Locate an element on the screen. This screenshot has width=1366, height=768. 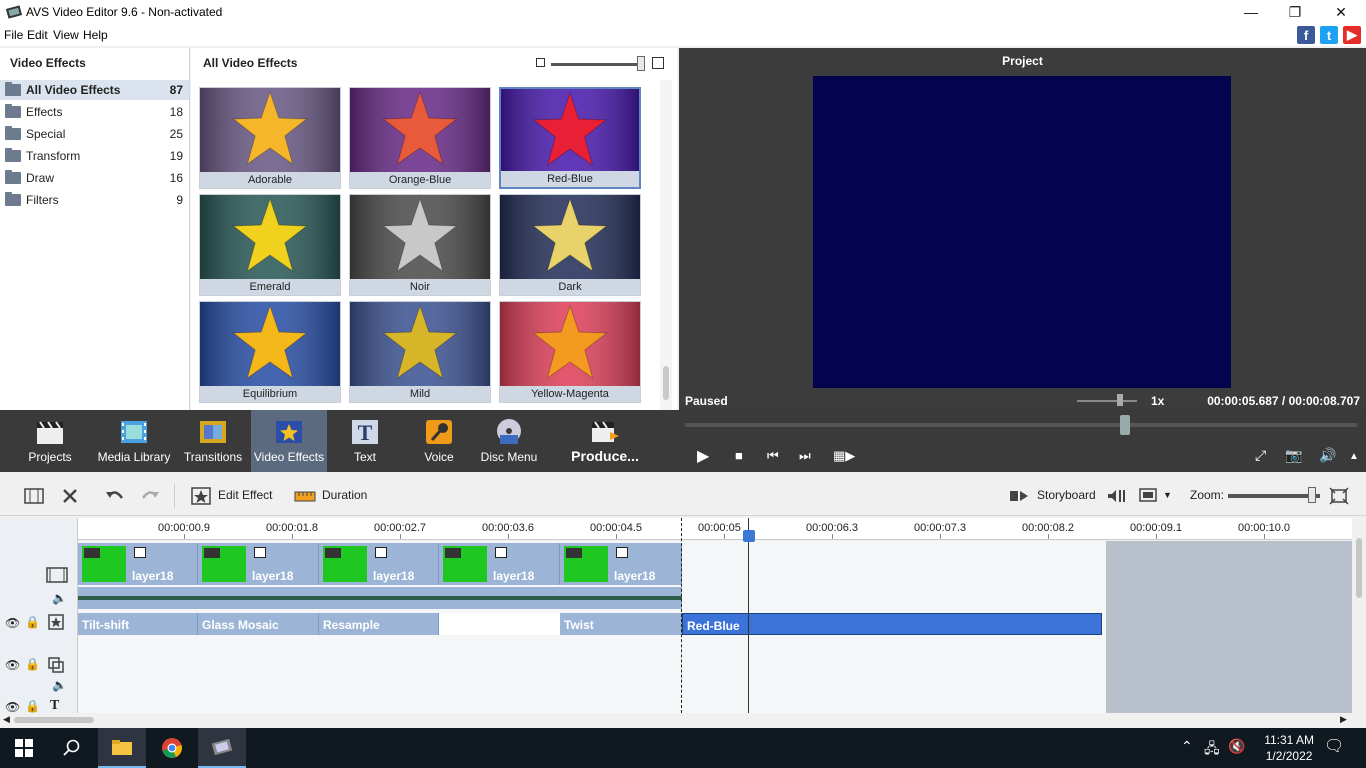
effect-tile: Orange-Blue is located at coordinates (420, 138).